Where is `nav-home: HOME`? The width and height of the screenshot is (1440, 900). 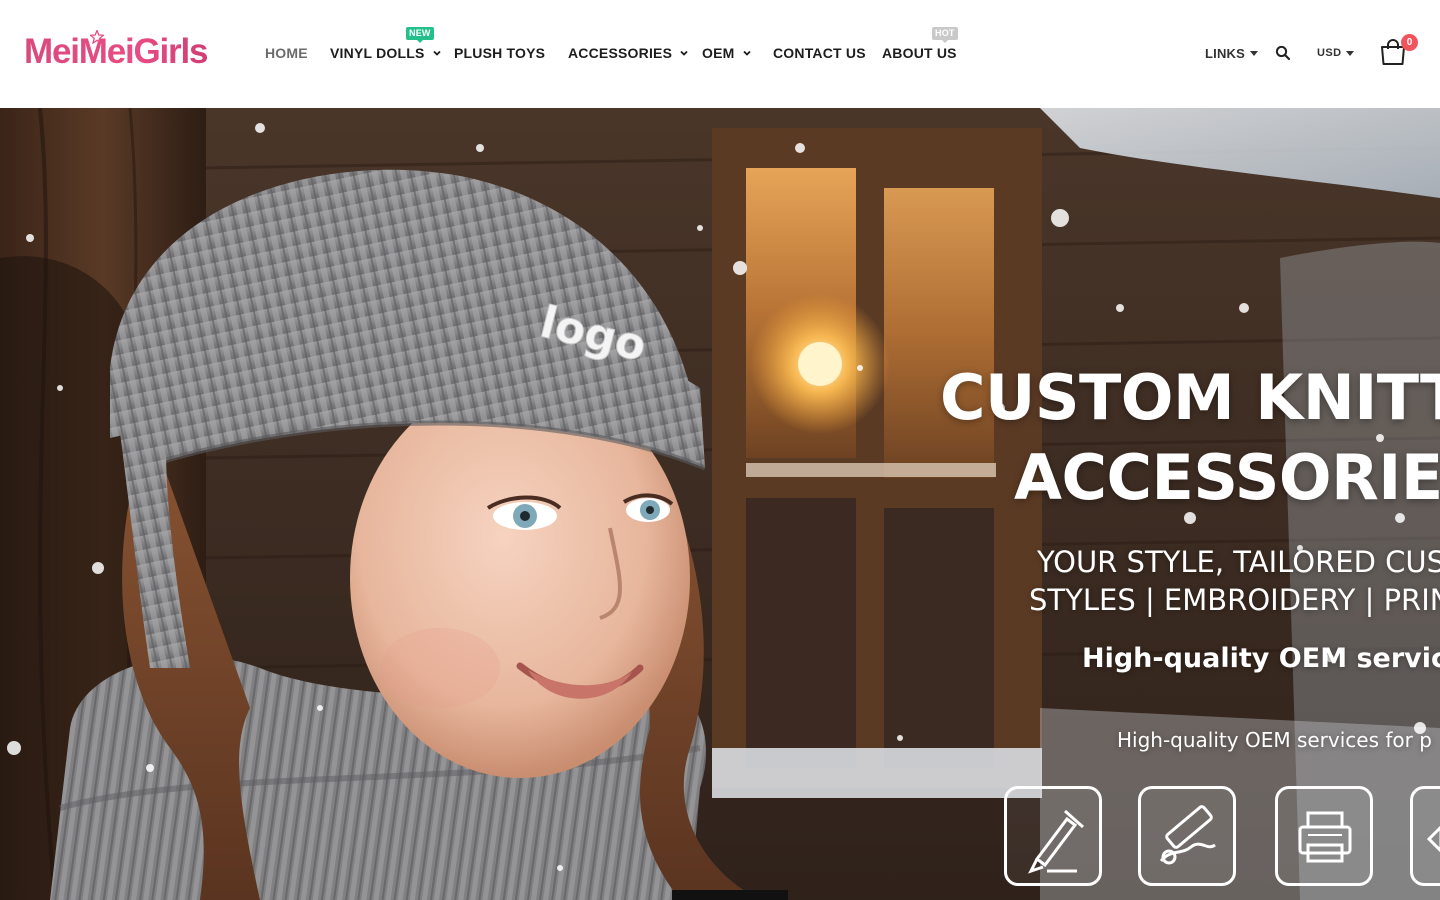 nav-home: HOME is located at coordinates (286, 53).